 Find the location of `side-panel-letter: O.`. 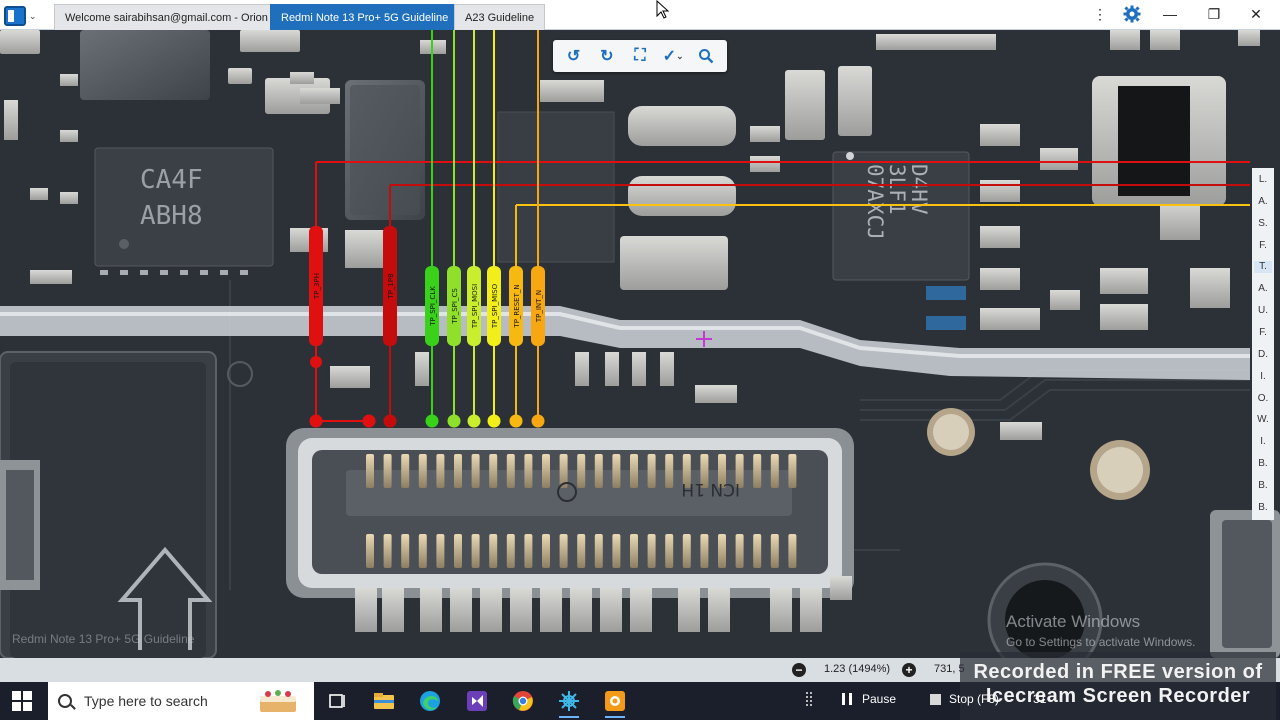

side-panel-letter: O. is located at coordinates (1263, 399).